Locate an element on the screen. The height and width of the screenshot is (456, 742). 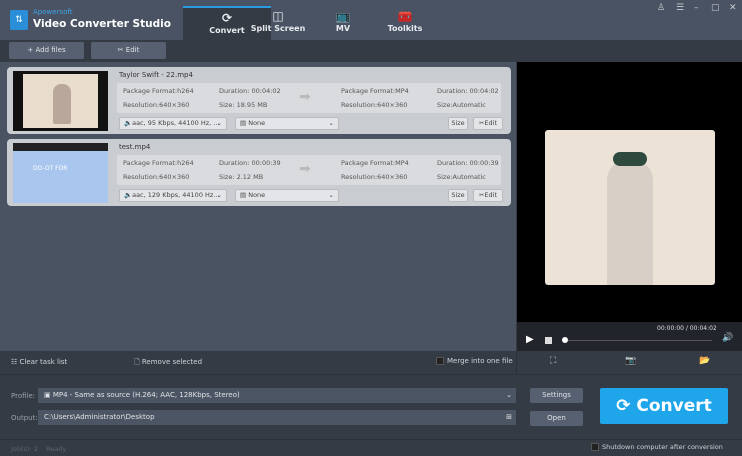
remove-label: Remove selected is located at coordinates (172, 362).